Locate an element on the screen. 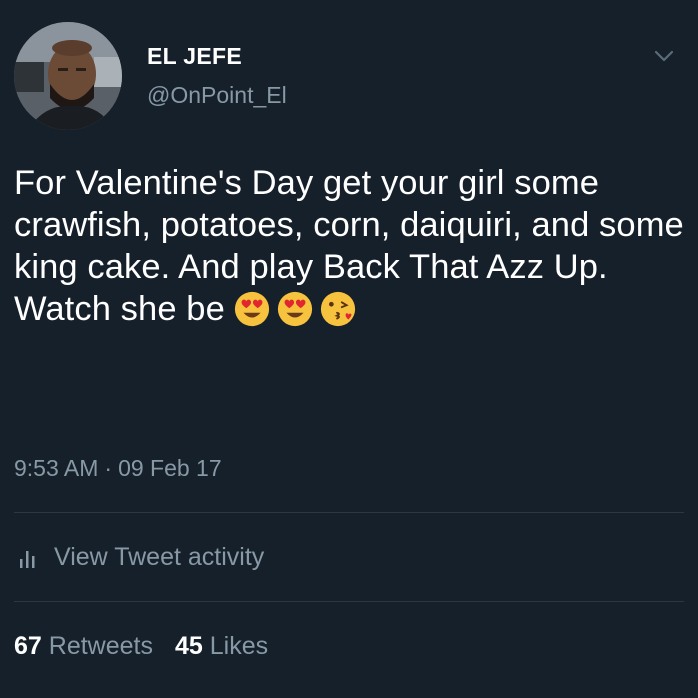 Image resolution: width=698 pixels, height=698 pixels. likes-stat: 45 Likes is located at coordinates (221, 646).